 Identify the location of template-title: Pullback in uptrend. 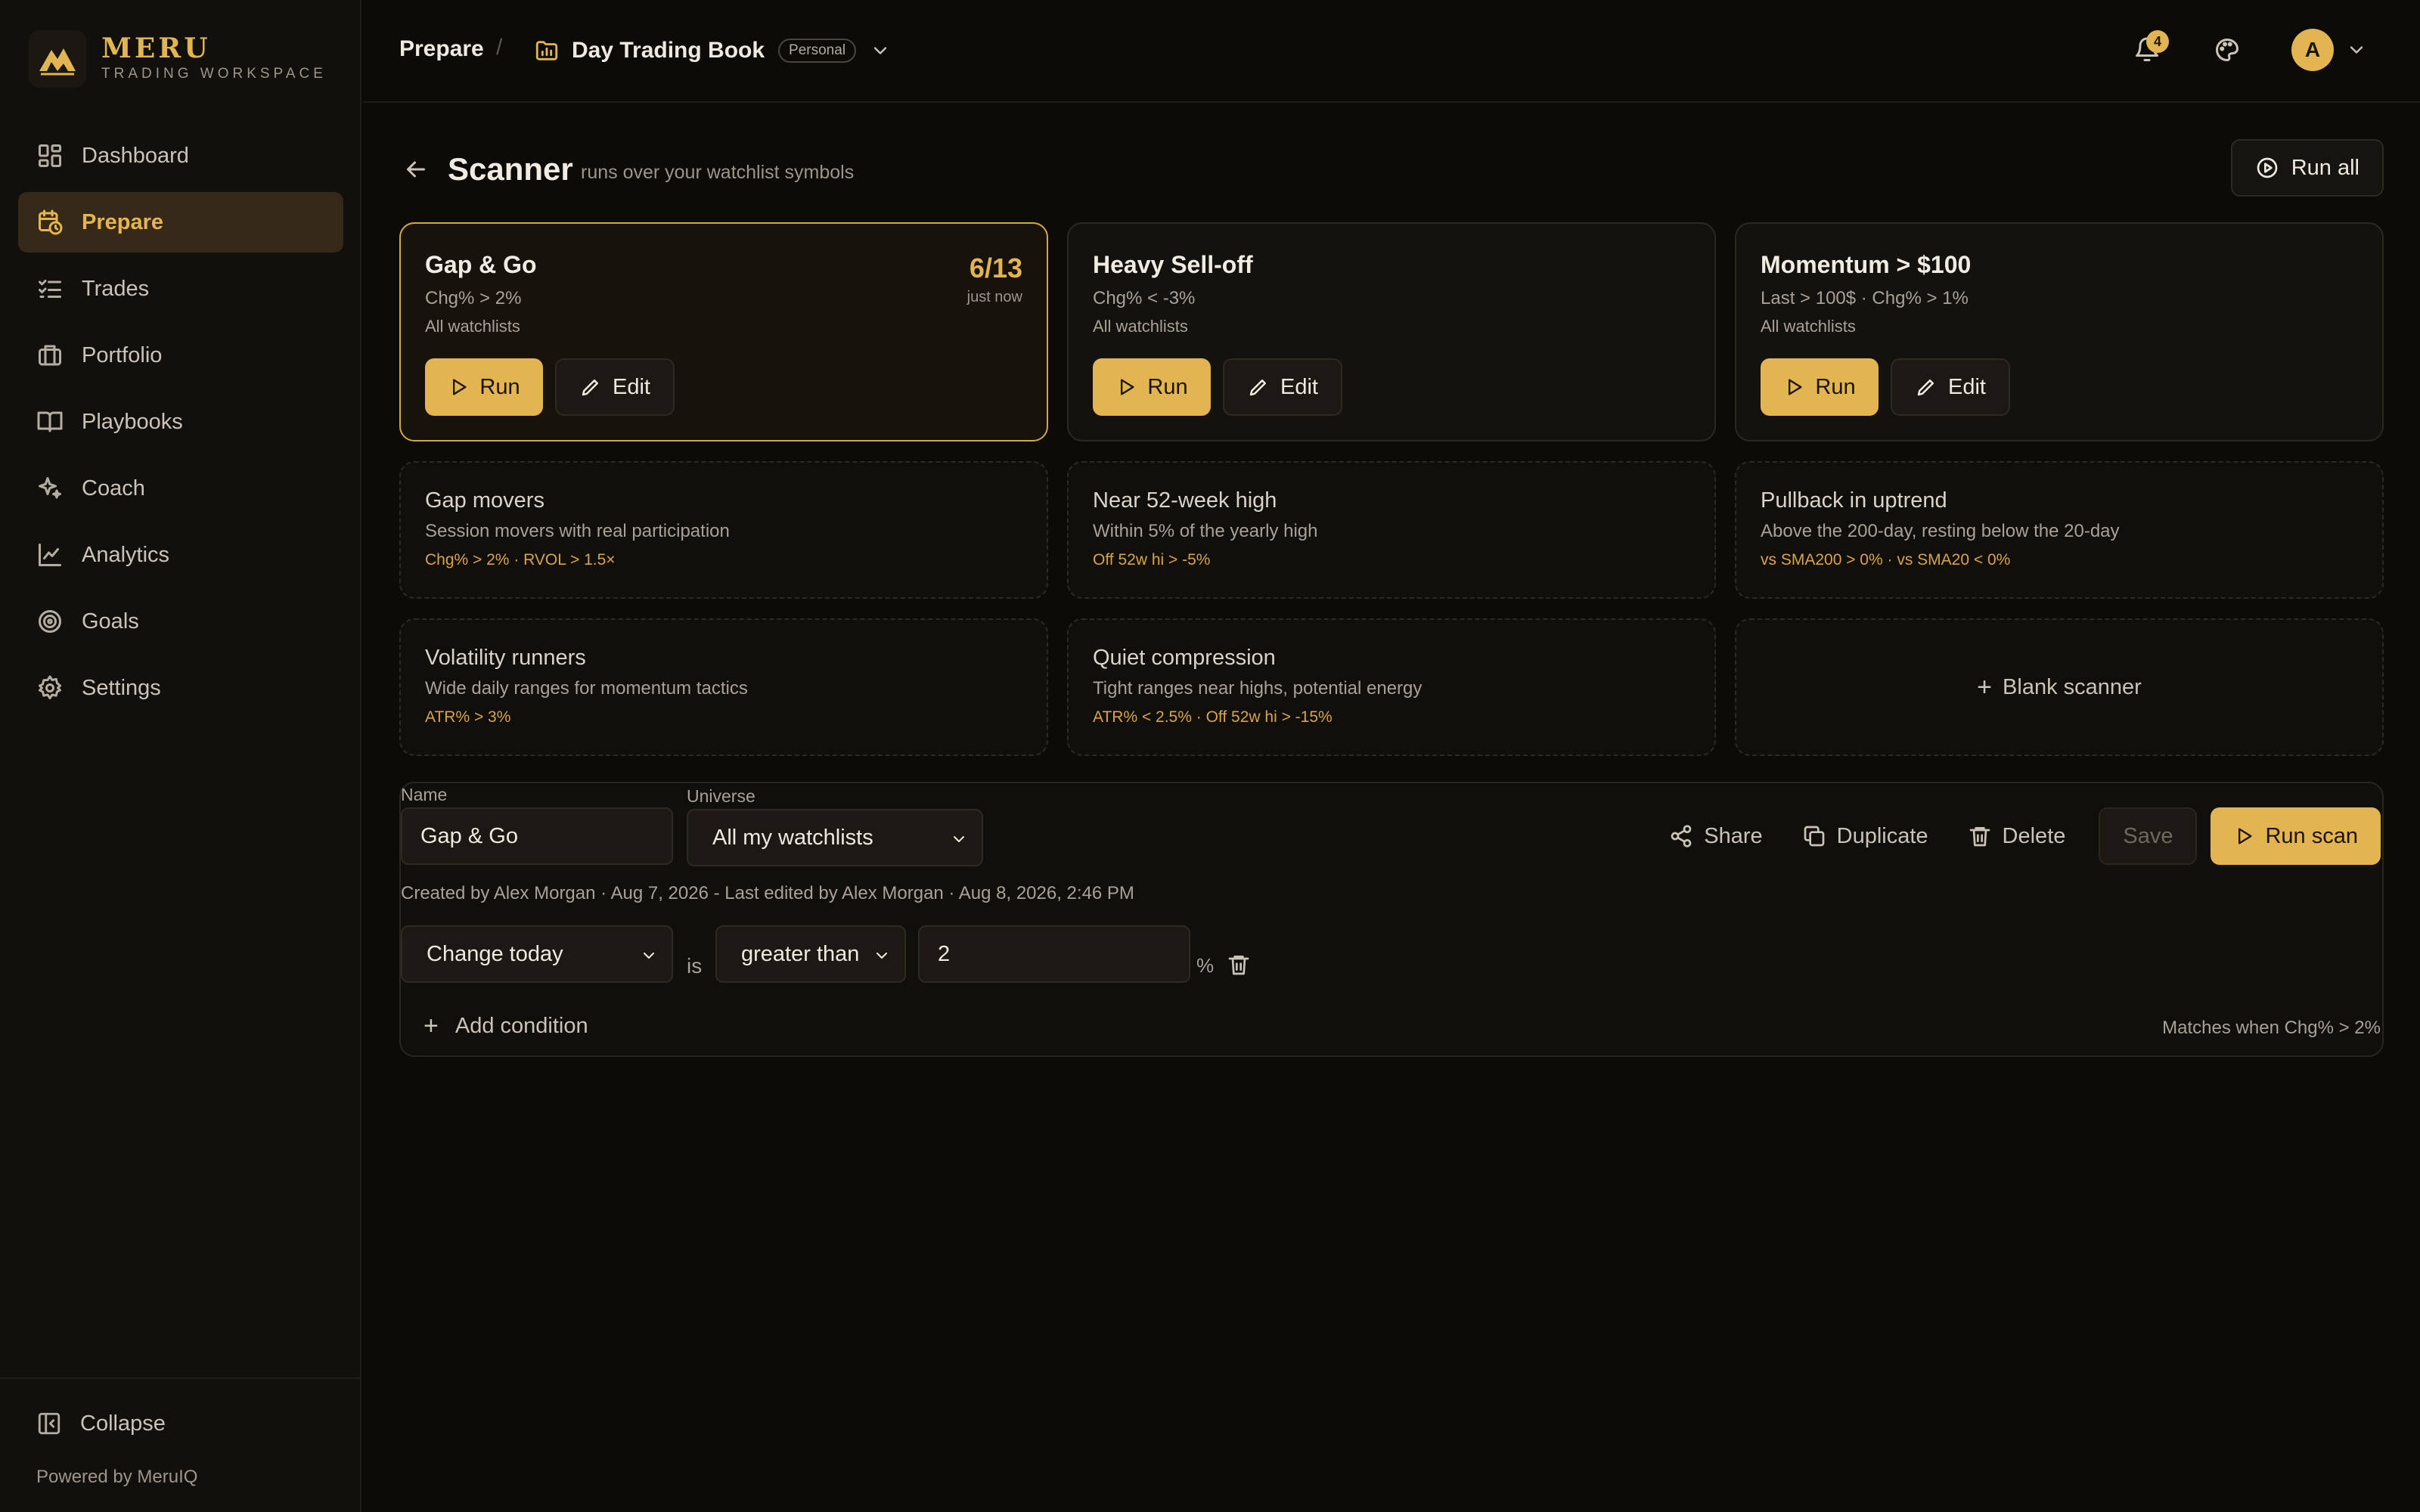
(1854, 500).